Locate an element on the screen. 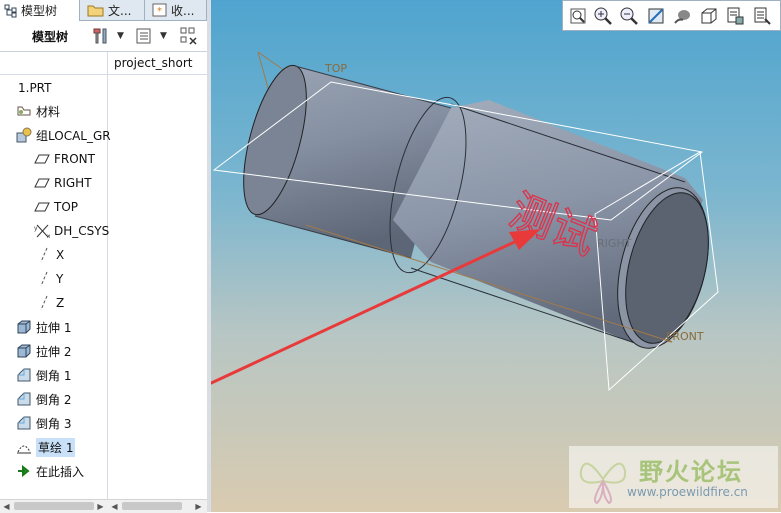 This screenshot has height=513, width=781. tree-item-chamfer-1: 倒角 1 is located at coordinates (61, 375).